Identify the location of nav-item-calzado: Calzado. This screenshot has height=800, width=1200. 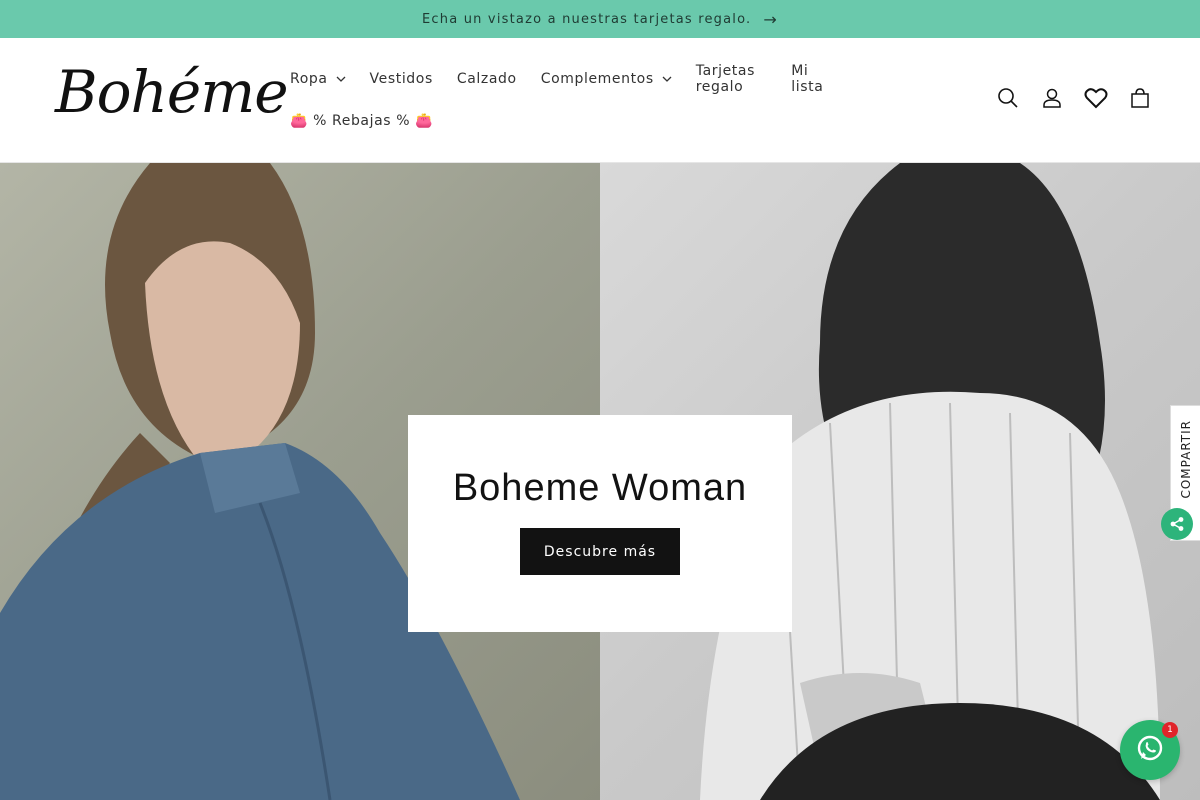
(487, 79).